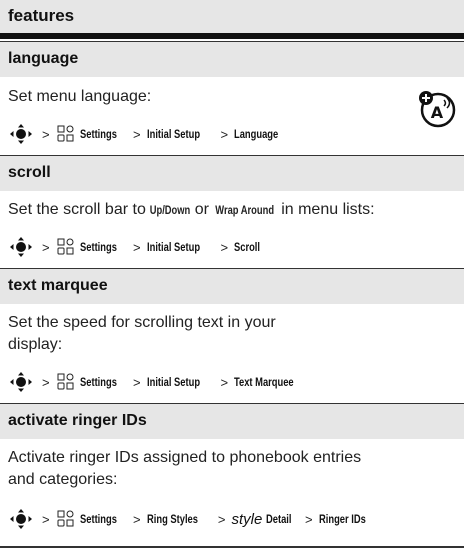 The height and width of the screenshot is (548, 464). What do you see at coordinates (279, 519) in the screenshot?
I see `path-item: Detail` at bounding box center [279, 519].